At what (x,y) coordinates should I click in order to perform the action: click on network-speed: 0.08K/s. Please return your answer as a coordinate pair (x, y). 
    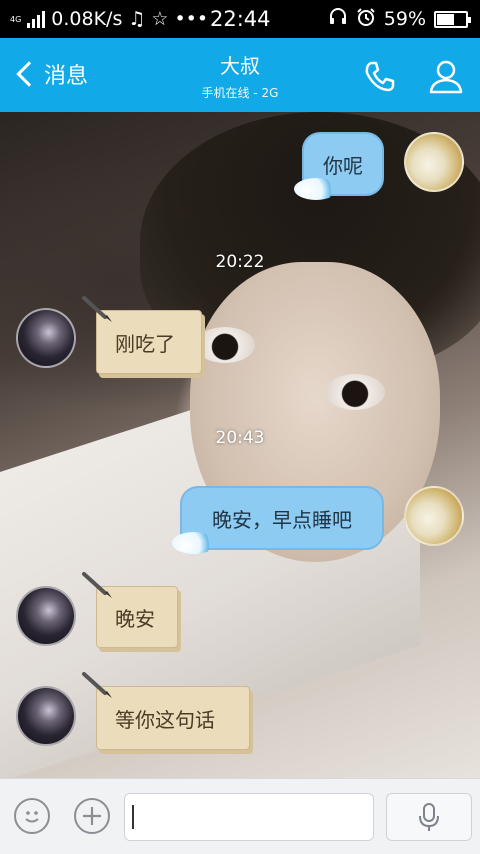
    Looking at the image, I should click on (87, 19).